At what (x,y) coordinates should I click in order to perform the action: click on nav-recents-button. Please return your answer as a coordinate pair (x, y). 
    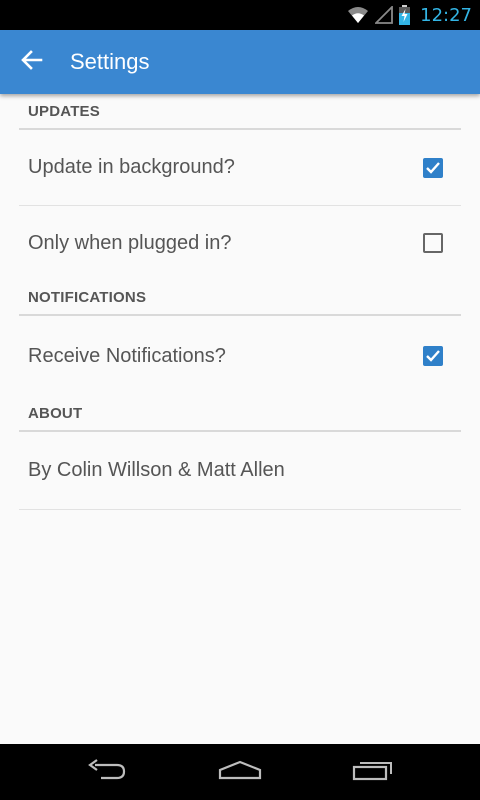
    Looking at the image, I should click on (373, 772).